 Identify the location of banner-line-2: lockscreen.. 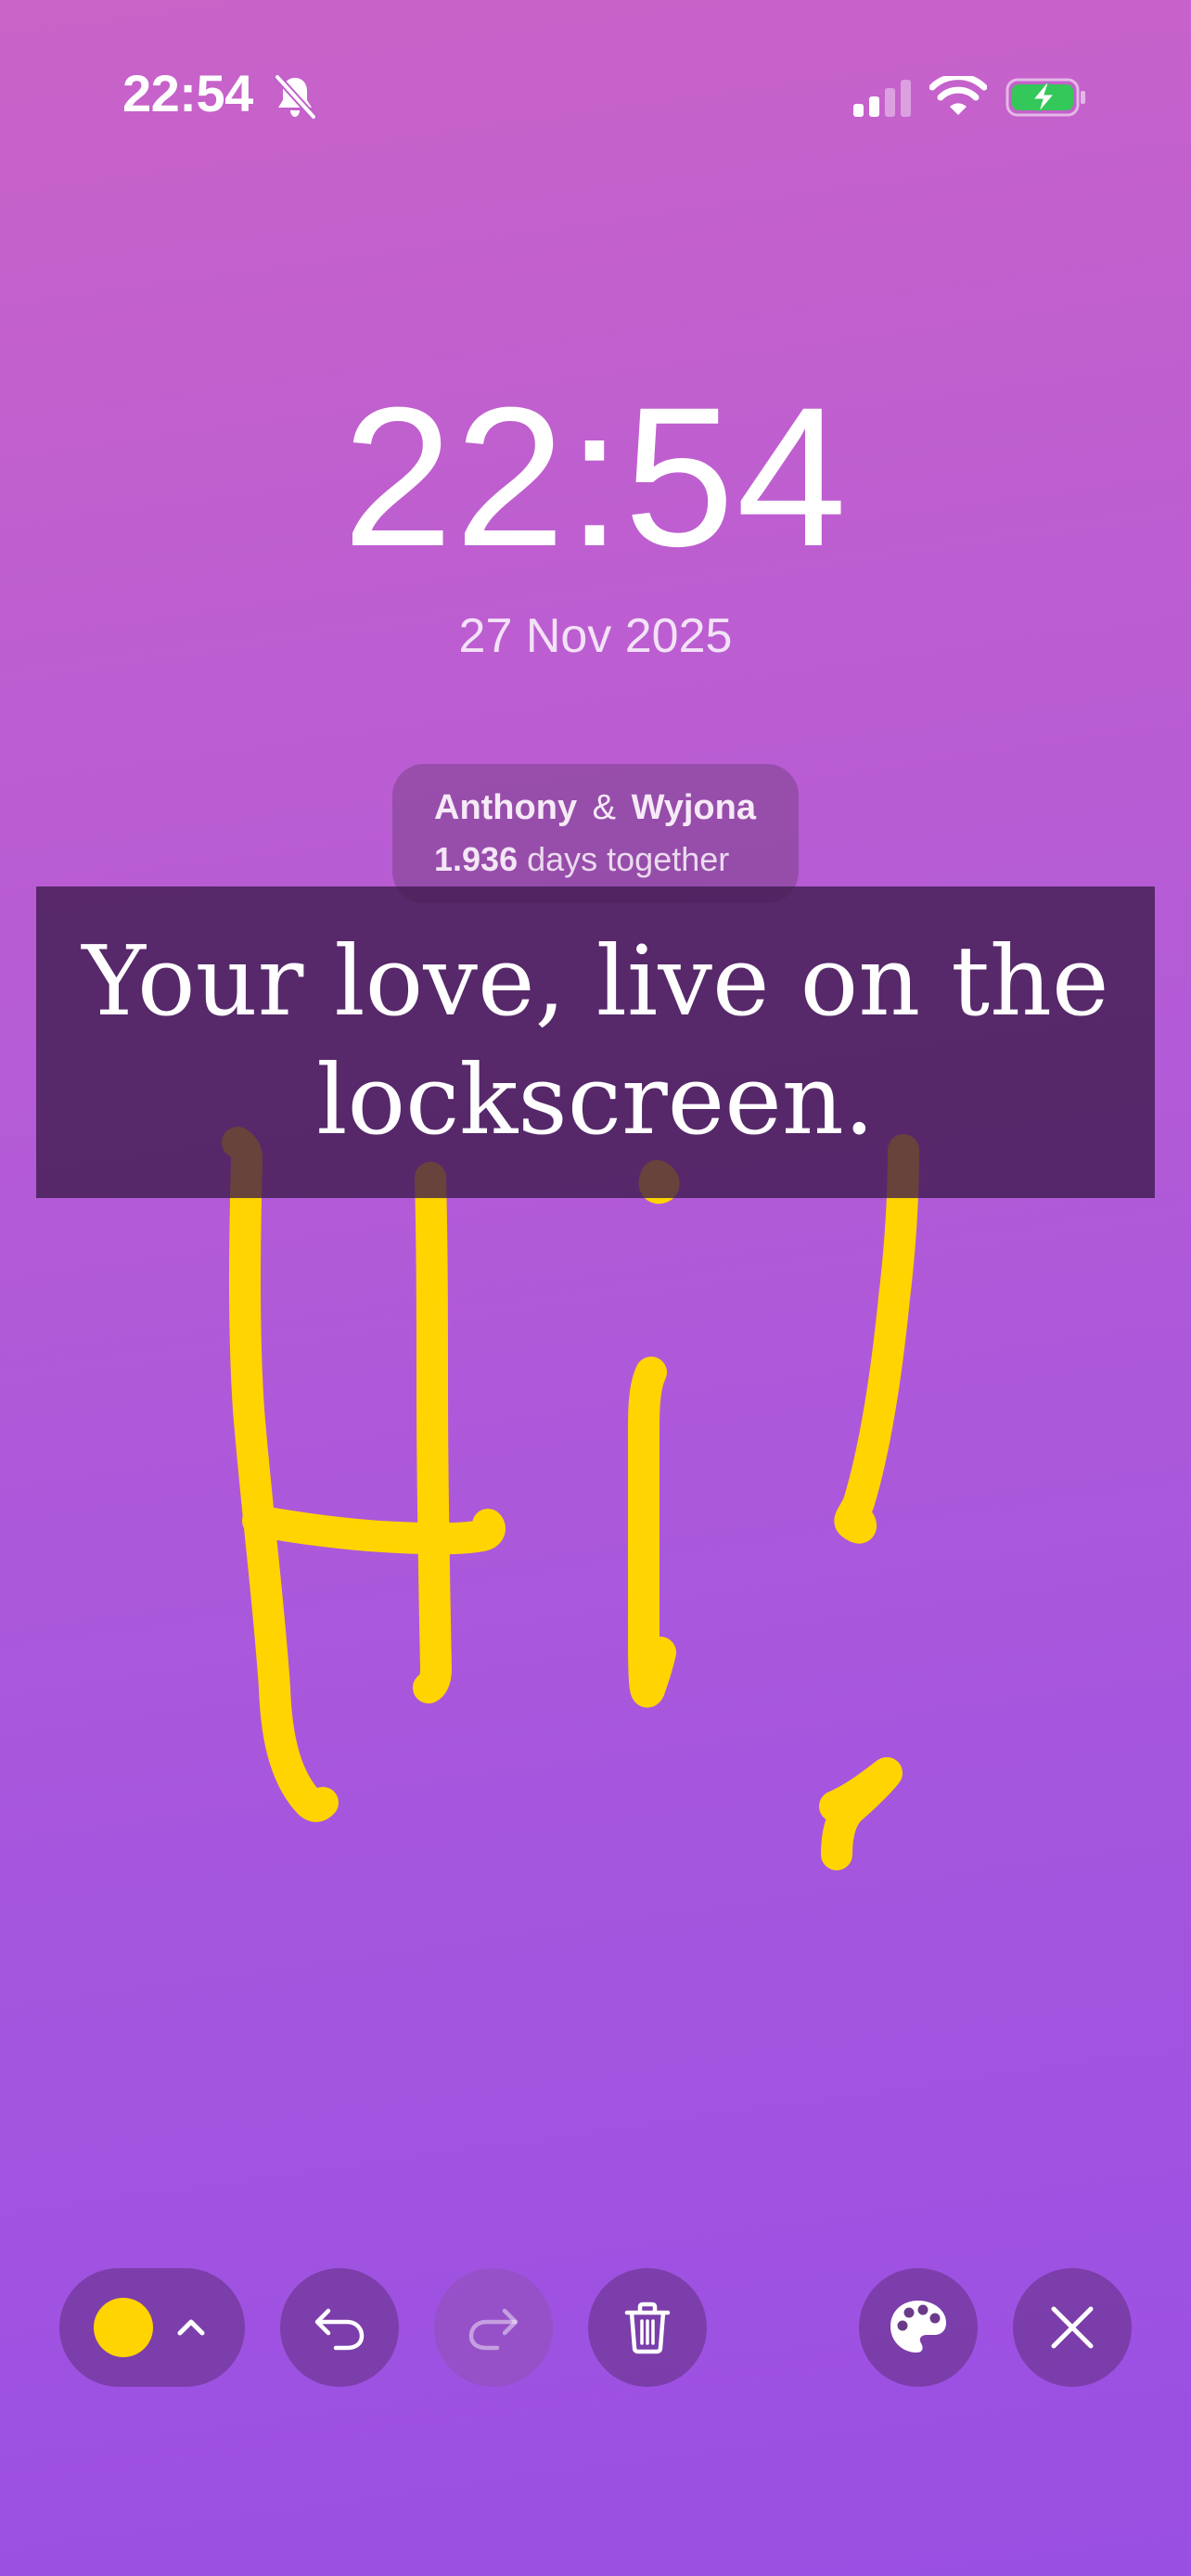
(595, 1099).